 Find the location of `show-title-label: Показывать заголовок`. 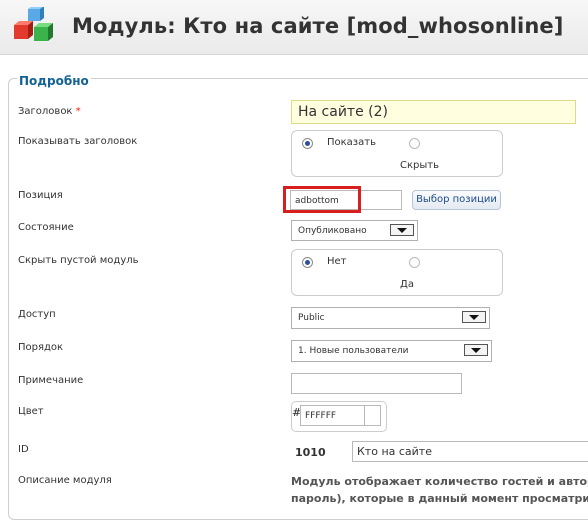

show-title-label: Показывать заголовок is located at coordinates (78, 141).